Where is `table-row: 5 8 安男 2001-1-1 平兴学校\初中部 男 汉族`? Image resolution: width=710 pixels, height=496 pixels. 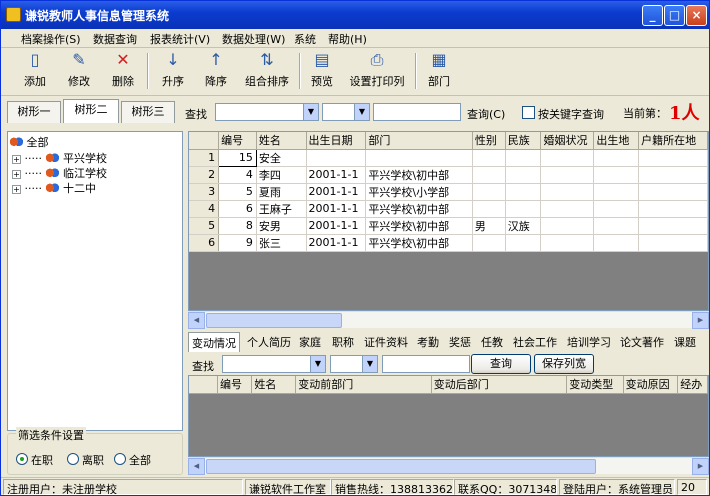 table-row: 5 8 安男 2001-1-1 平兴学校\初中部 男 汉族 is located at coordinates (448, 226).